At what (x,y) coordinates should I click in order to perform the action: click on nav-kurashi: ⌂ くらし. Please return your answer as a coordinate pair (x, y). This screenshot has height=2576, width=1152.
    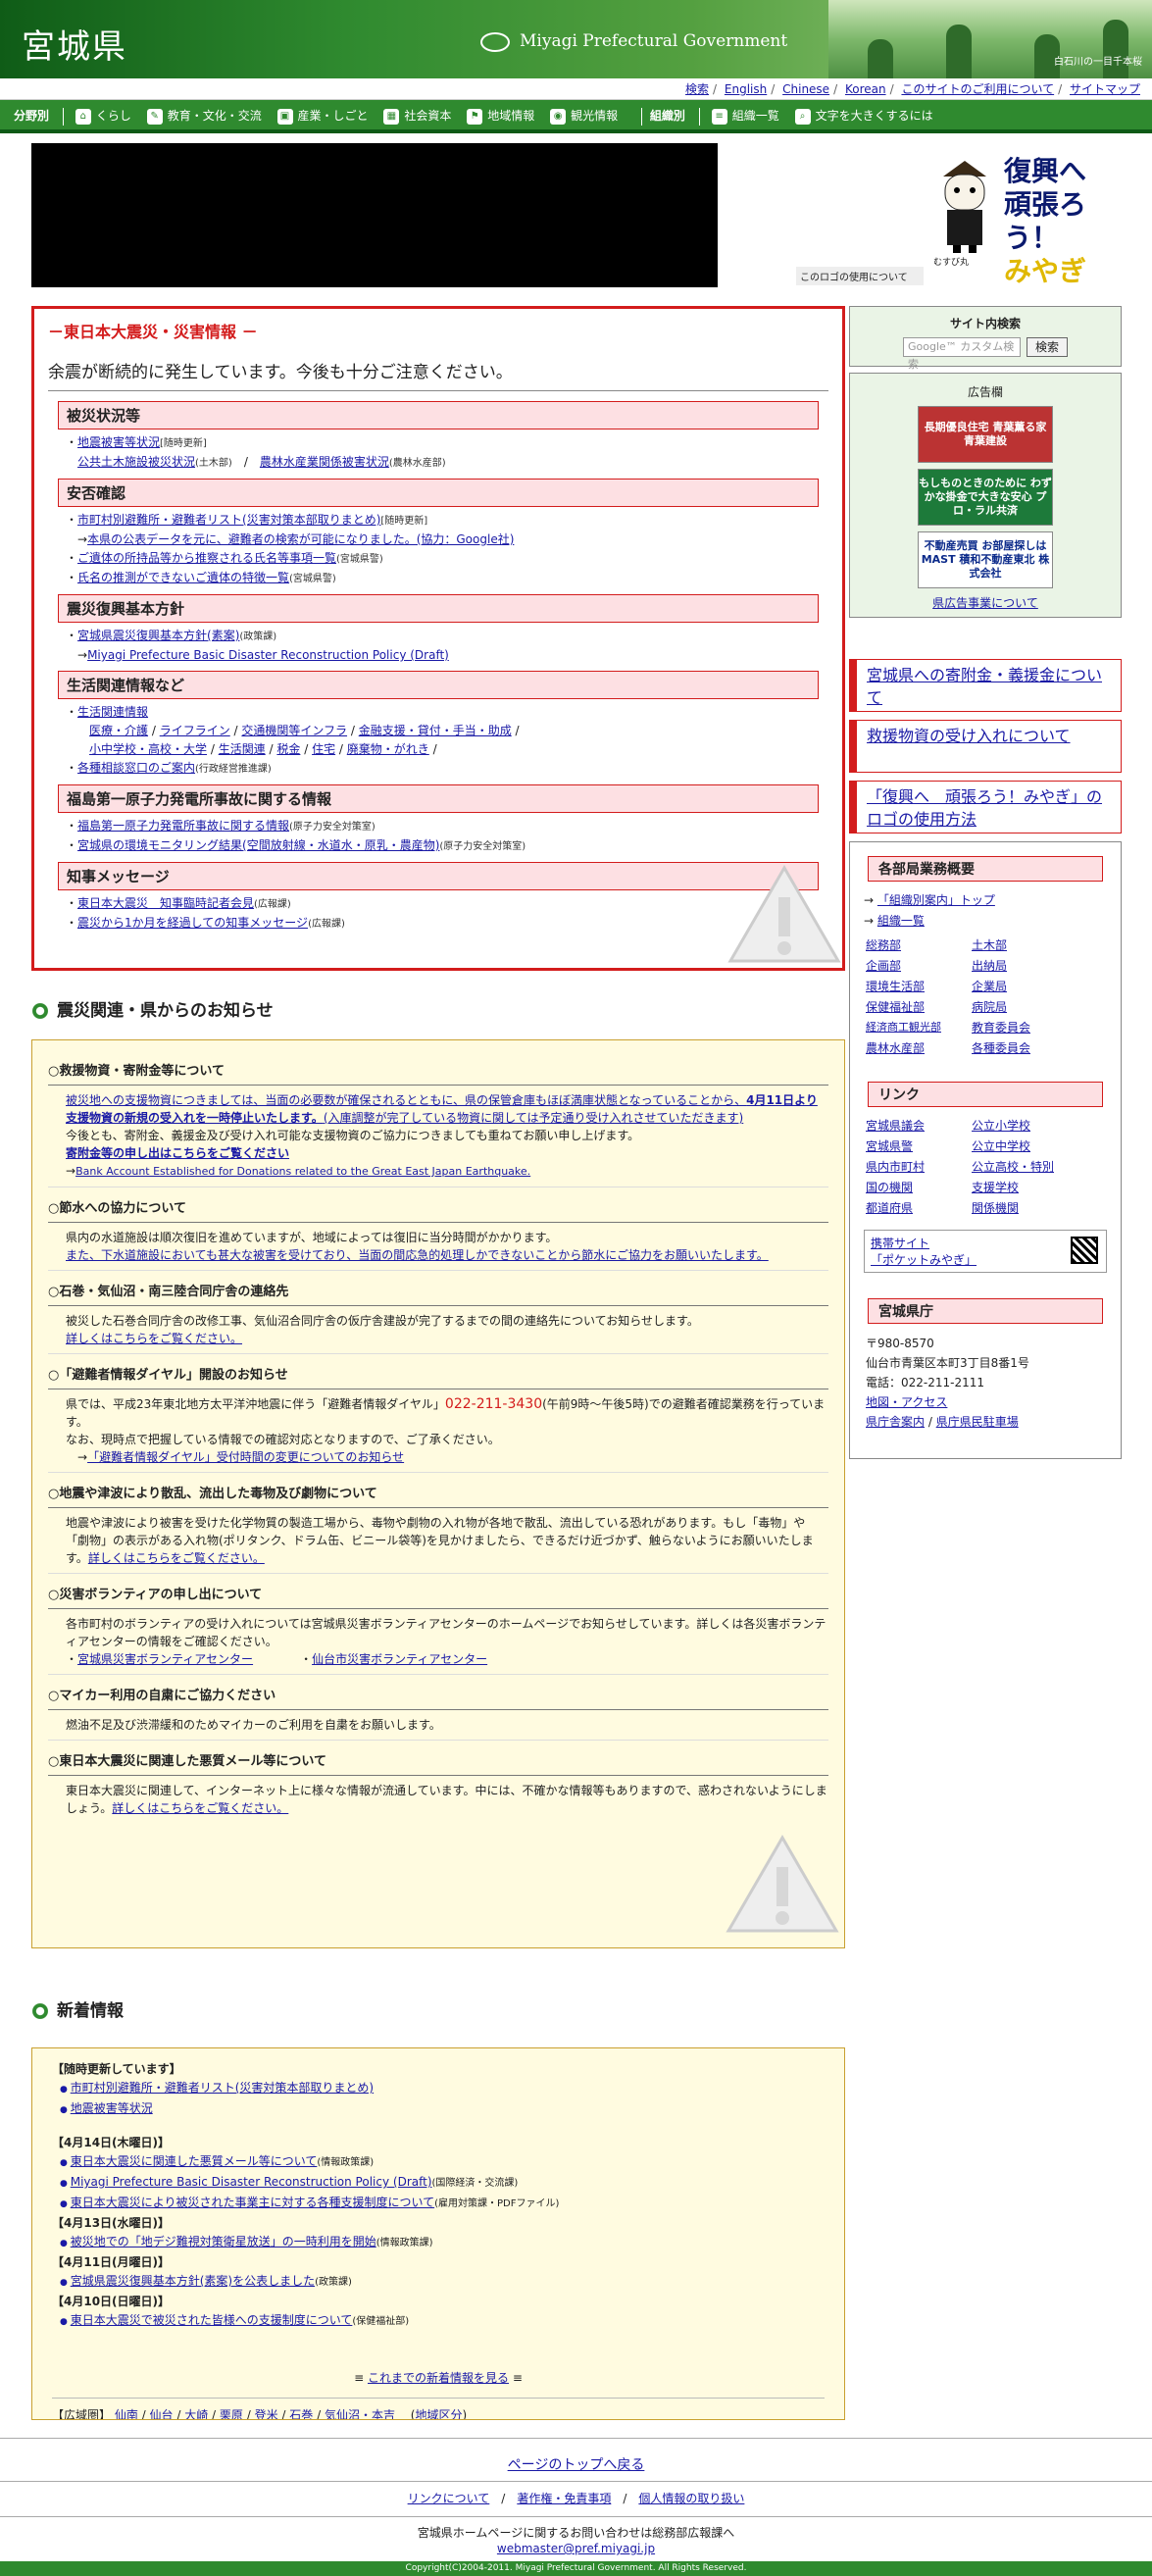
    Looking at the image, I should click on (103, 116).